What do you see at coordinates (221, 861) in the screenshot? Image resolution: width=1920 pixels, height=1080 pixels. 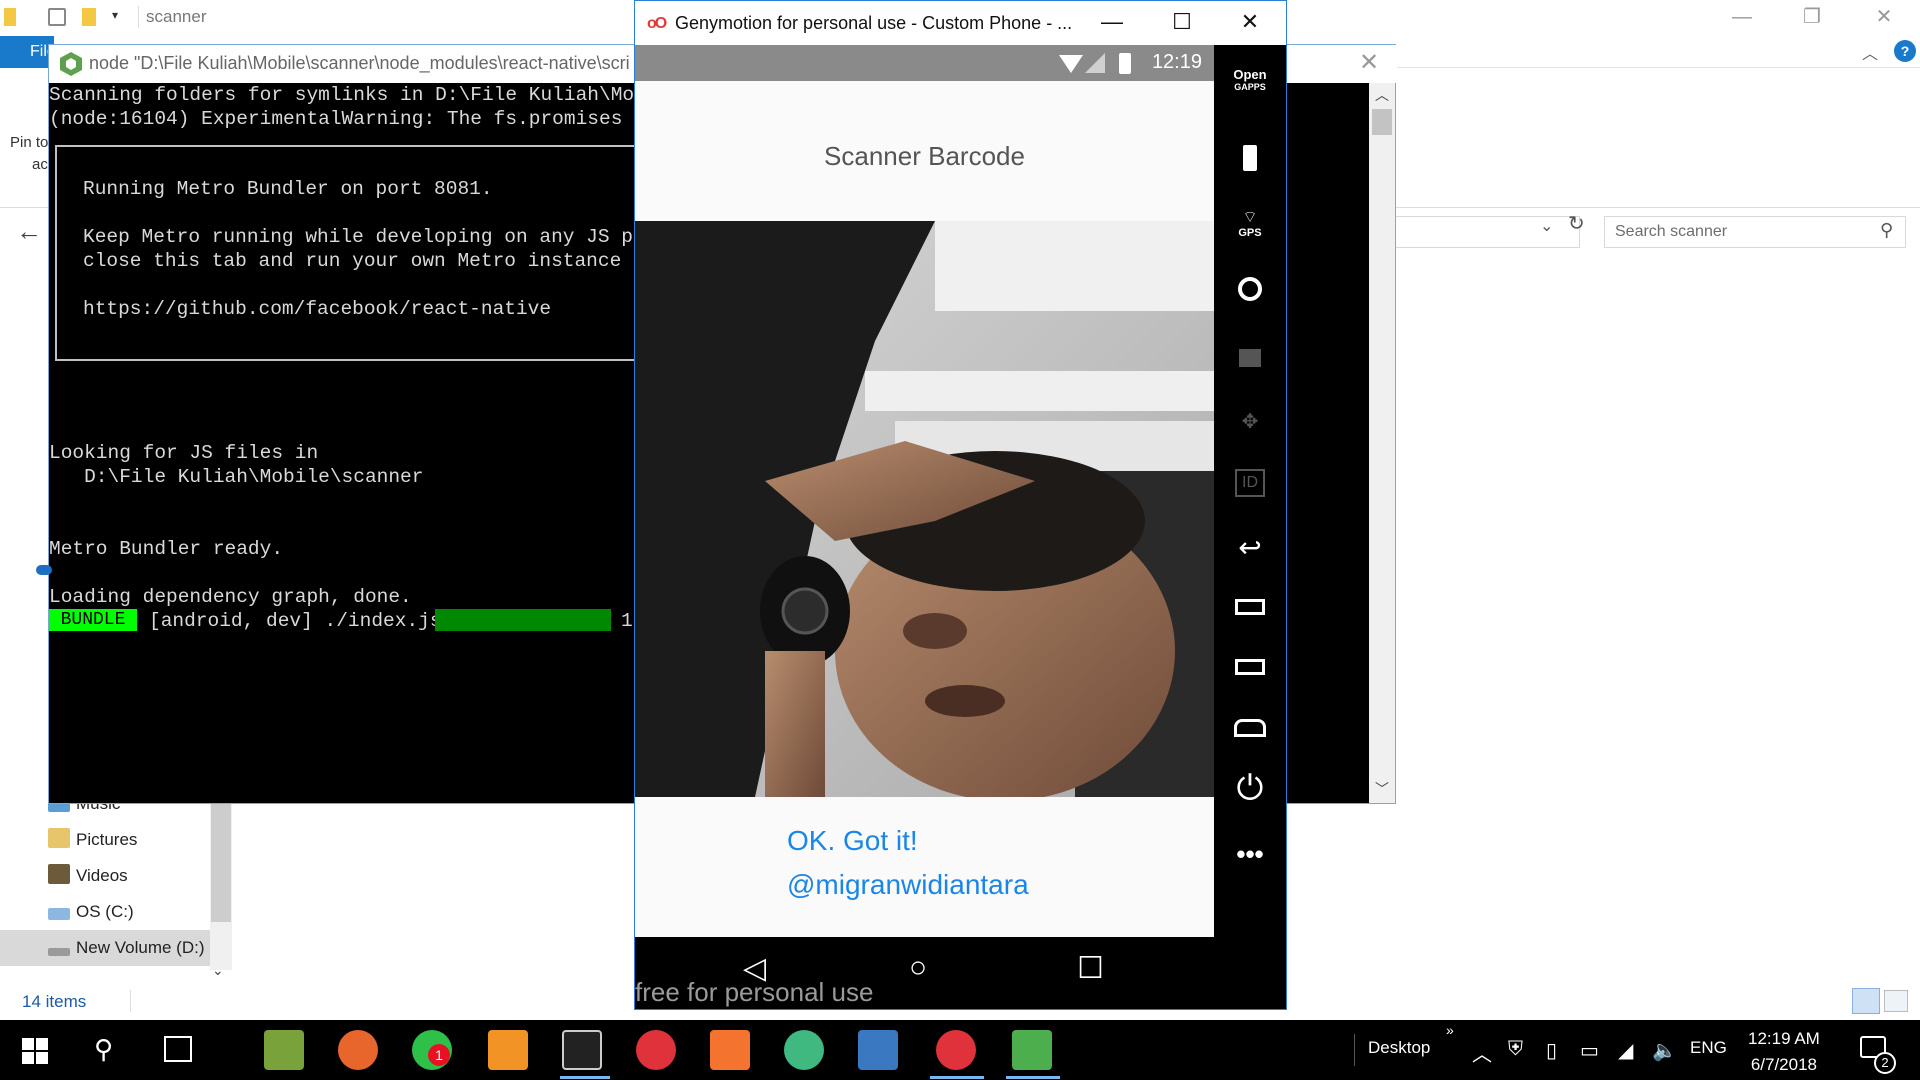 I see `nav-scrollbar-thumb` at bounding box center [221, 861].